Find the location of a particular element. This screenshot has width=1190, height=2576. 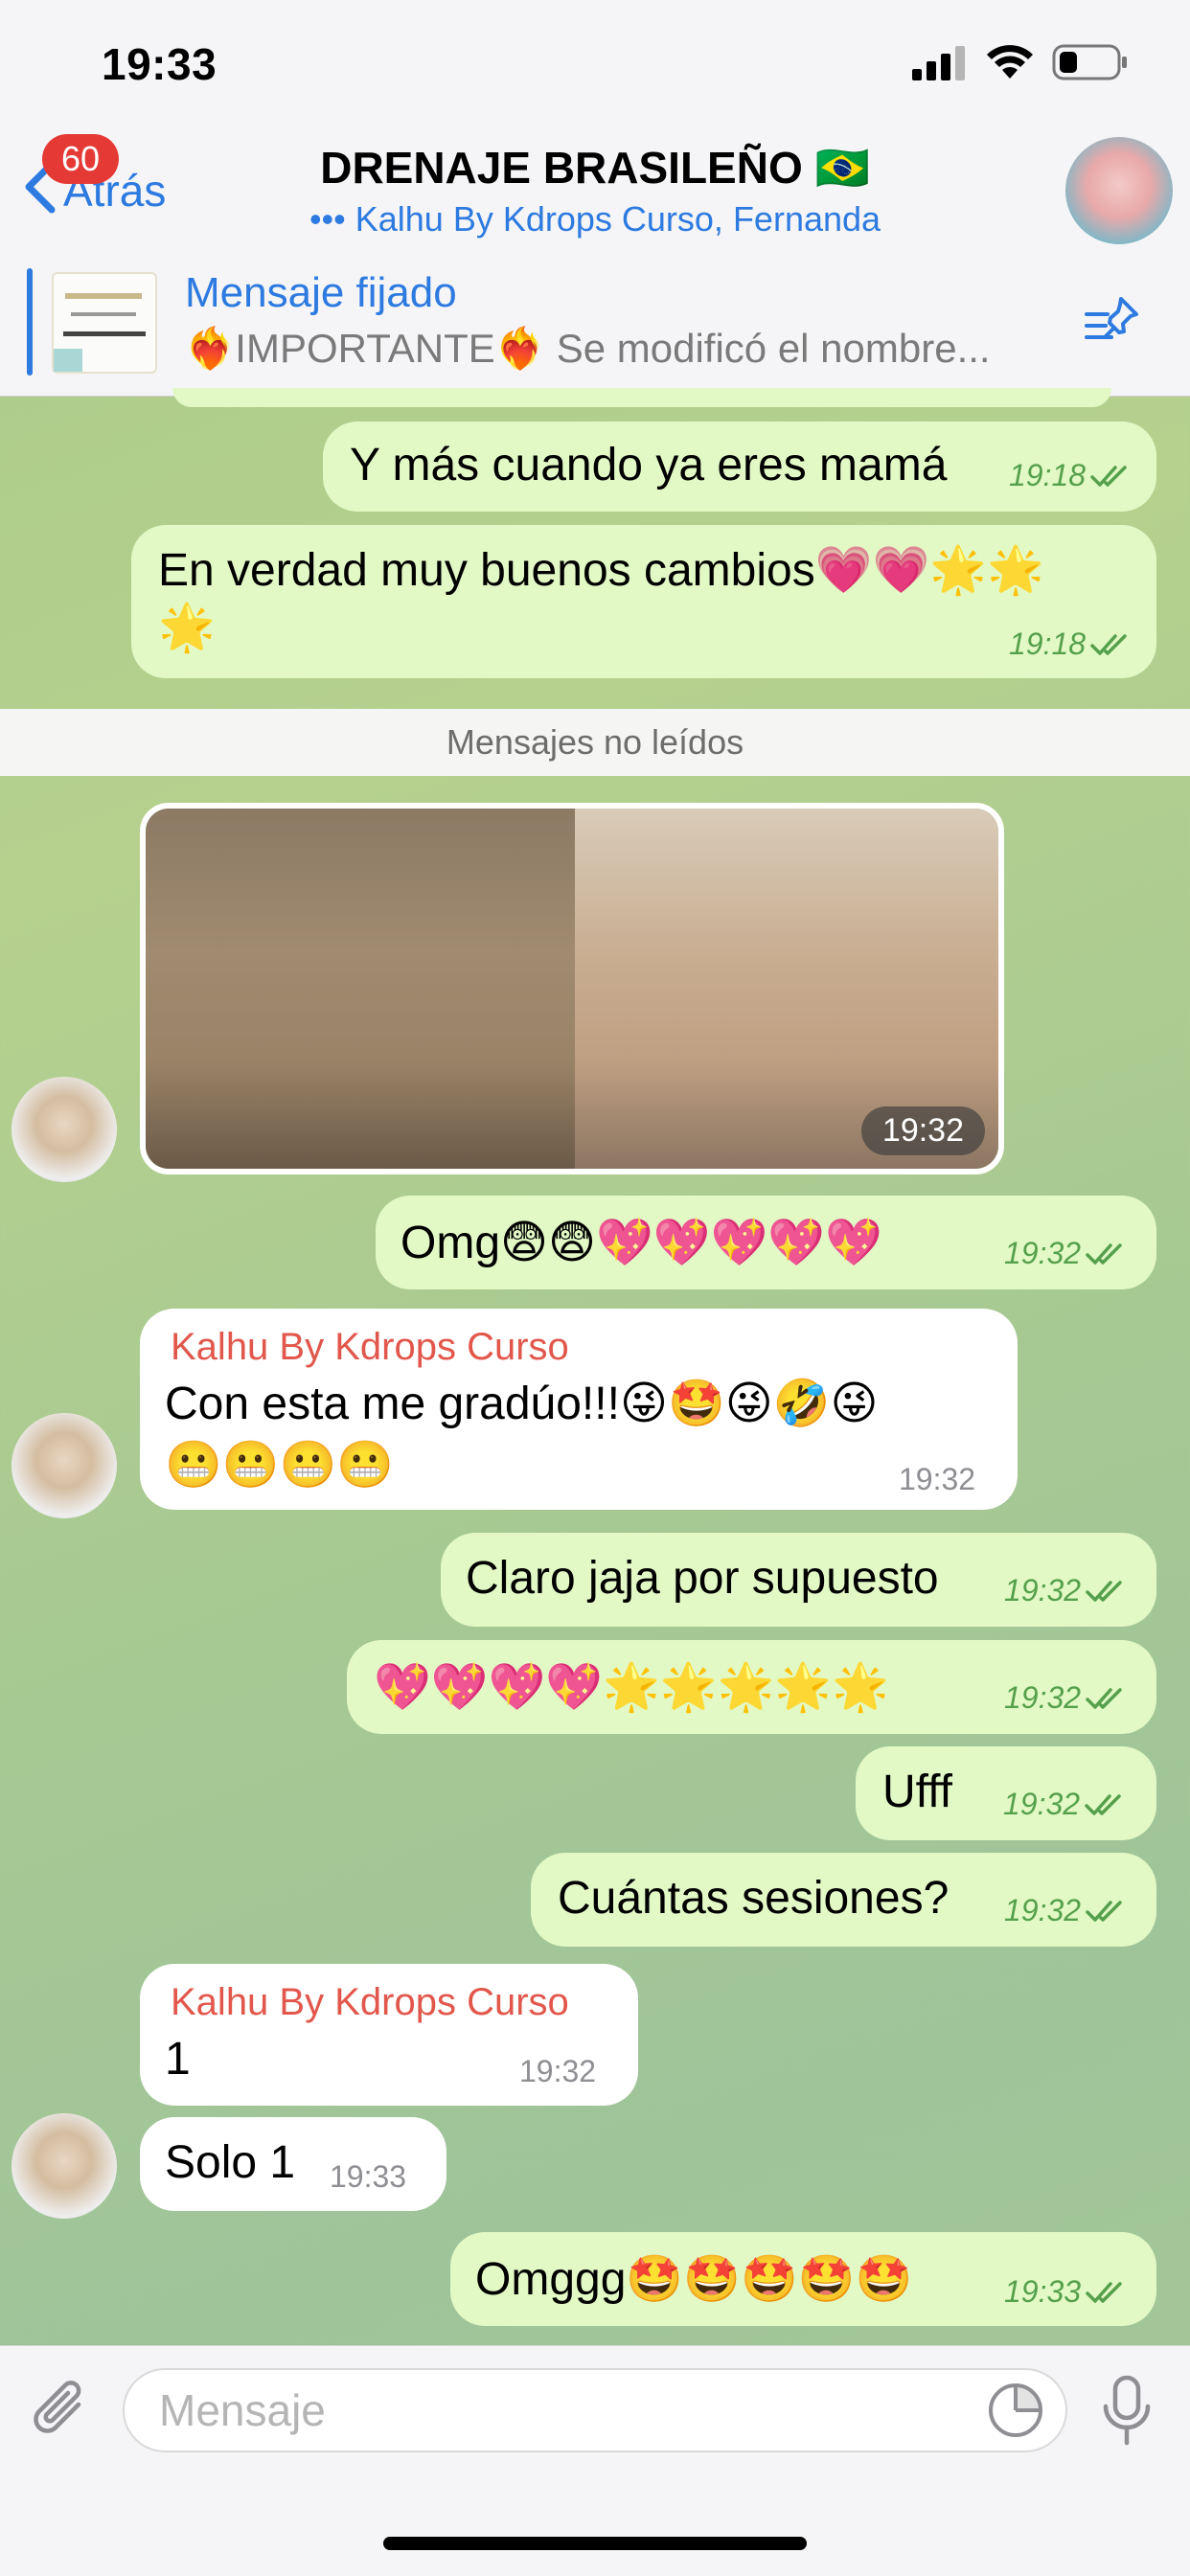

message-bubble: Claro jaja por supuesto 19:32 is located at coordinates (798, 1580).